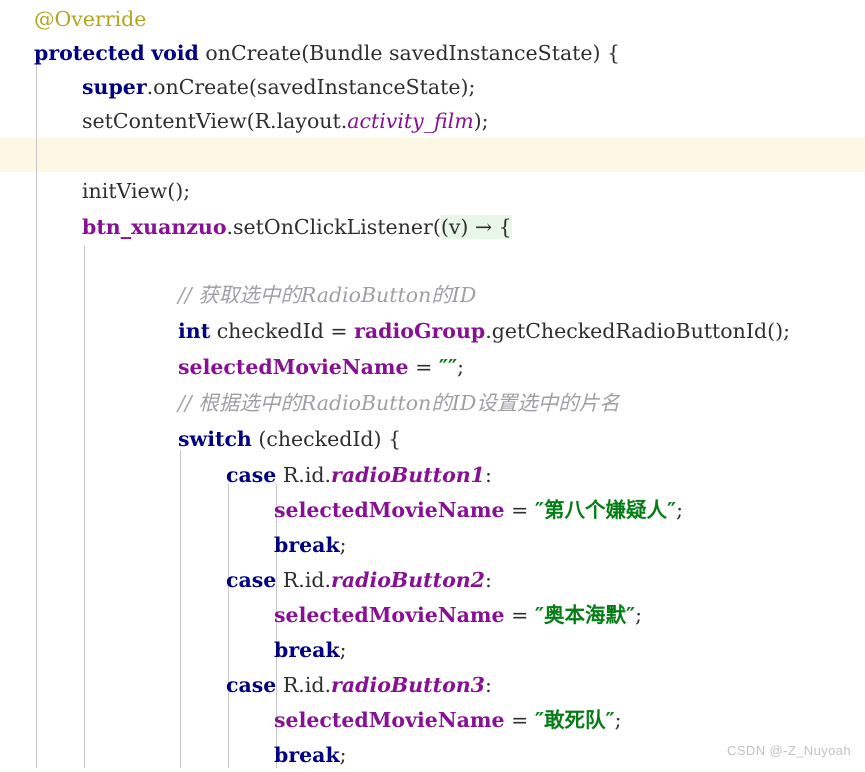 The width and height of the screenshot is (865, 772). I want to click on code-line: case R.id.radioButton1:, so click(432, 475).